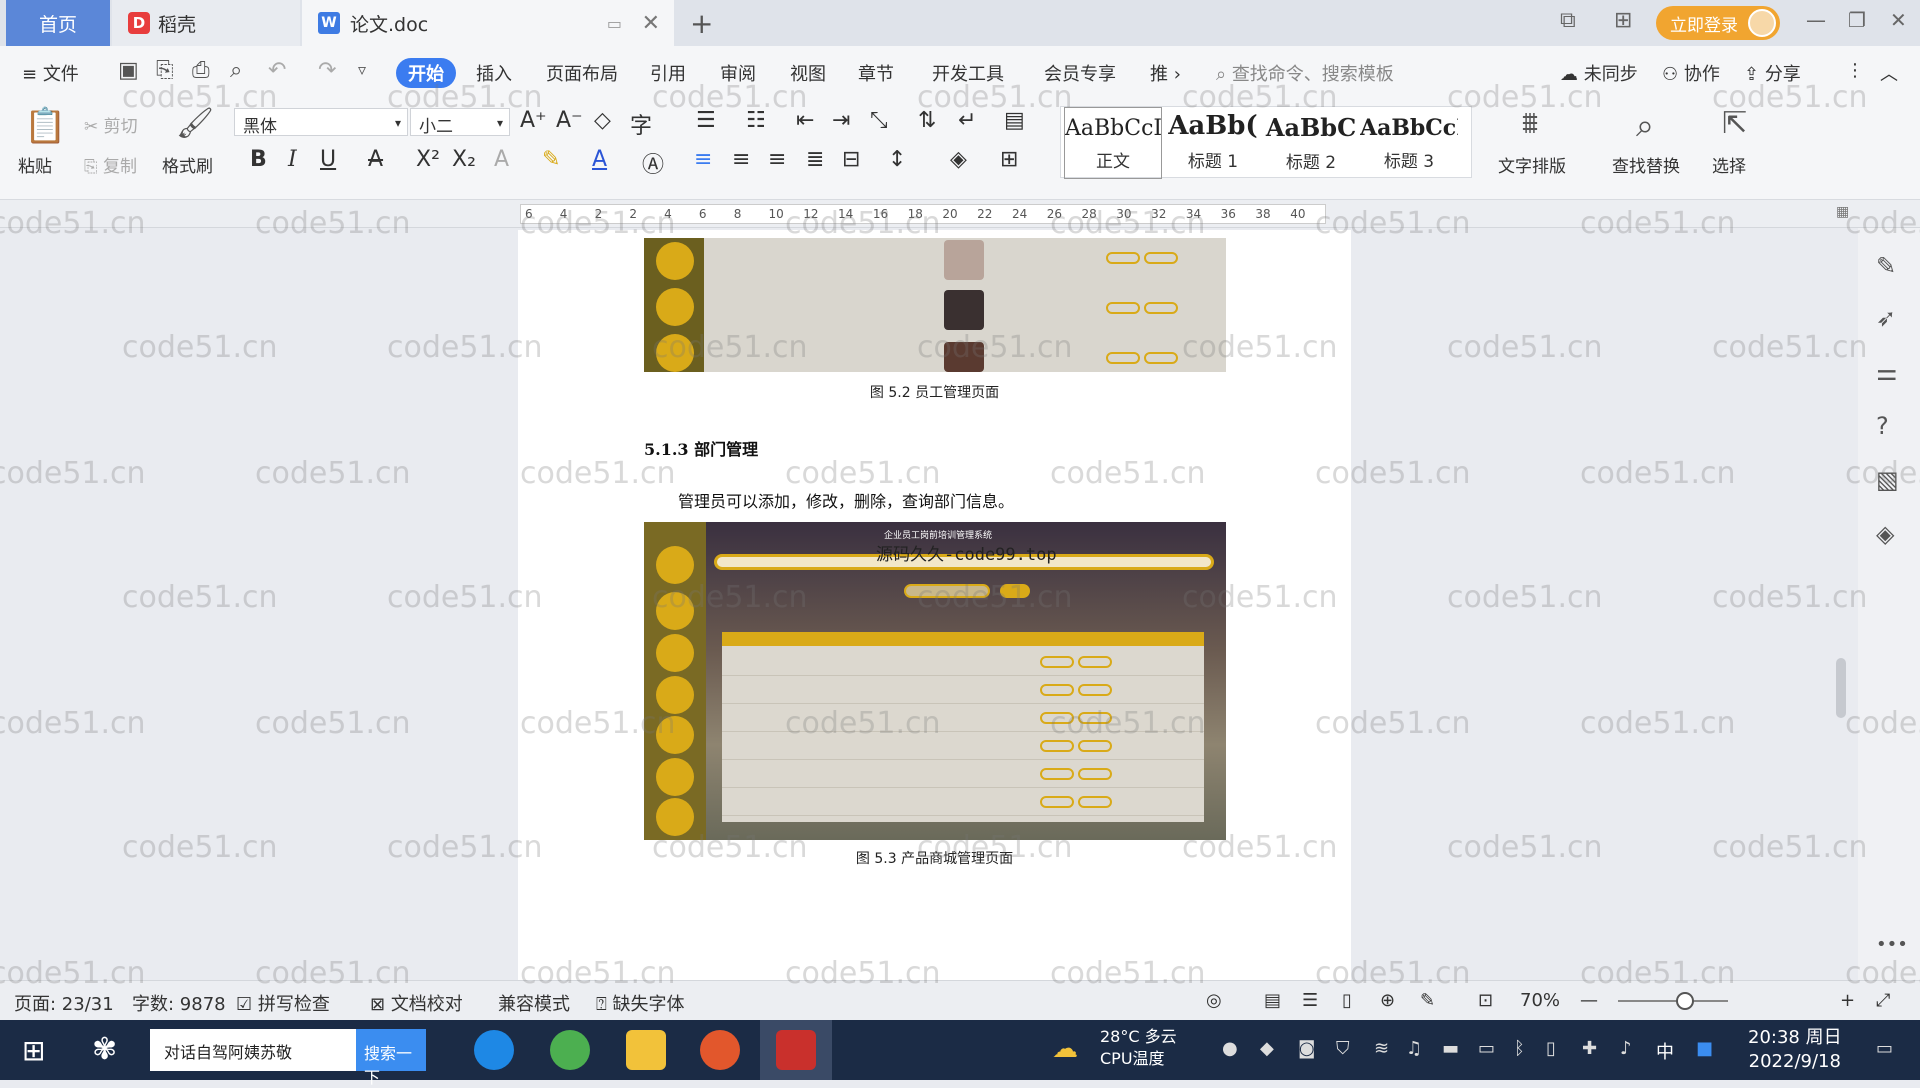 The height and width of the screenshot is (1088, 1920). I want to click on numbering-icon: ☷, so click(756, 120).